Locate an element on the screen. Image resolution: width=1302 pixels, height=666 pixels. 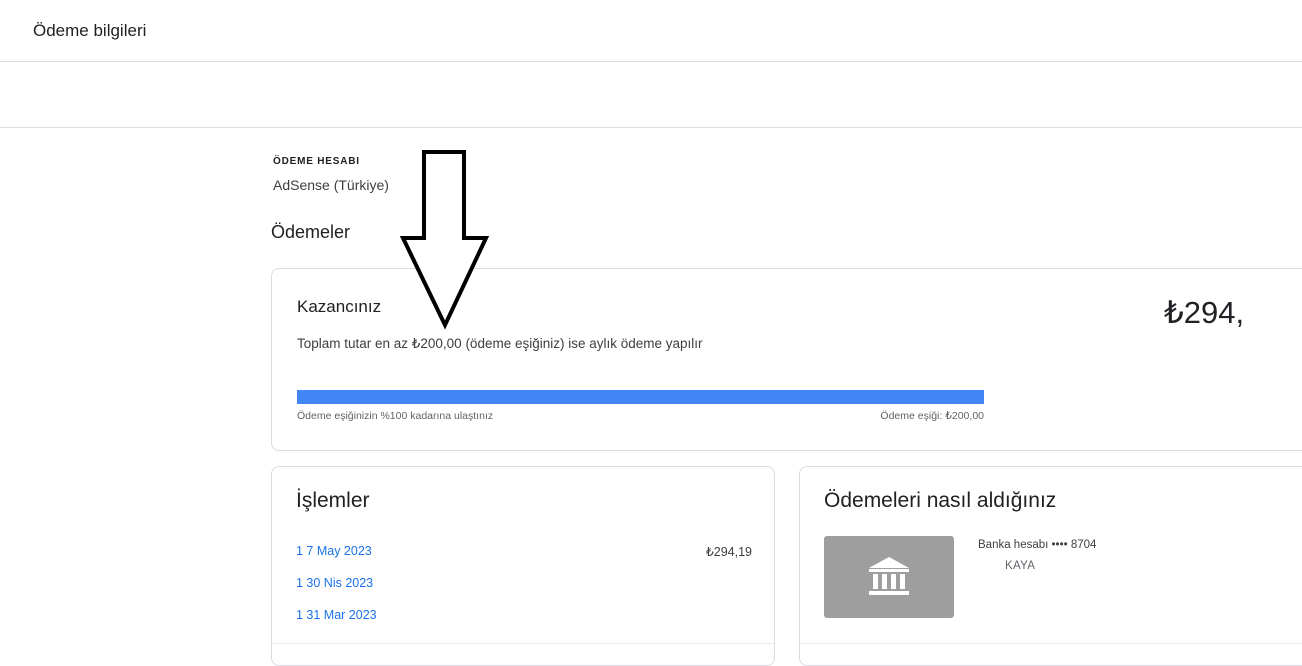
transaction-amount: ₺294,19 is located at coordinates (728, 552).